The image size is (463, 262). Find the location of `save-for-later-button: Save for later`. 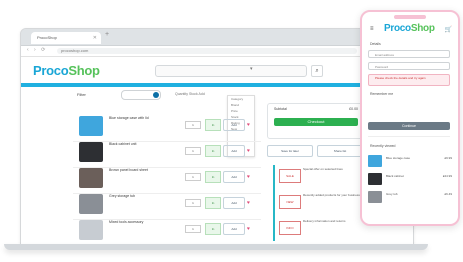

save-for-later-button: Save for later is located at coordinates (290, 151).